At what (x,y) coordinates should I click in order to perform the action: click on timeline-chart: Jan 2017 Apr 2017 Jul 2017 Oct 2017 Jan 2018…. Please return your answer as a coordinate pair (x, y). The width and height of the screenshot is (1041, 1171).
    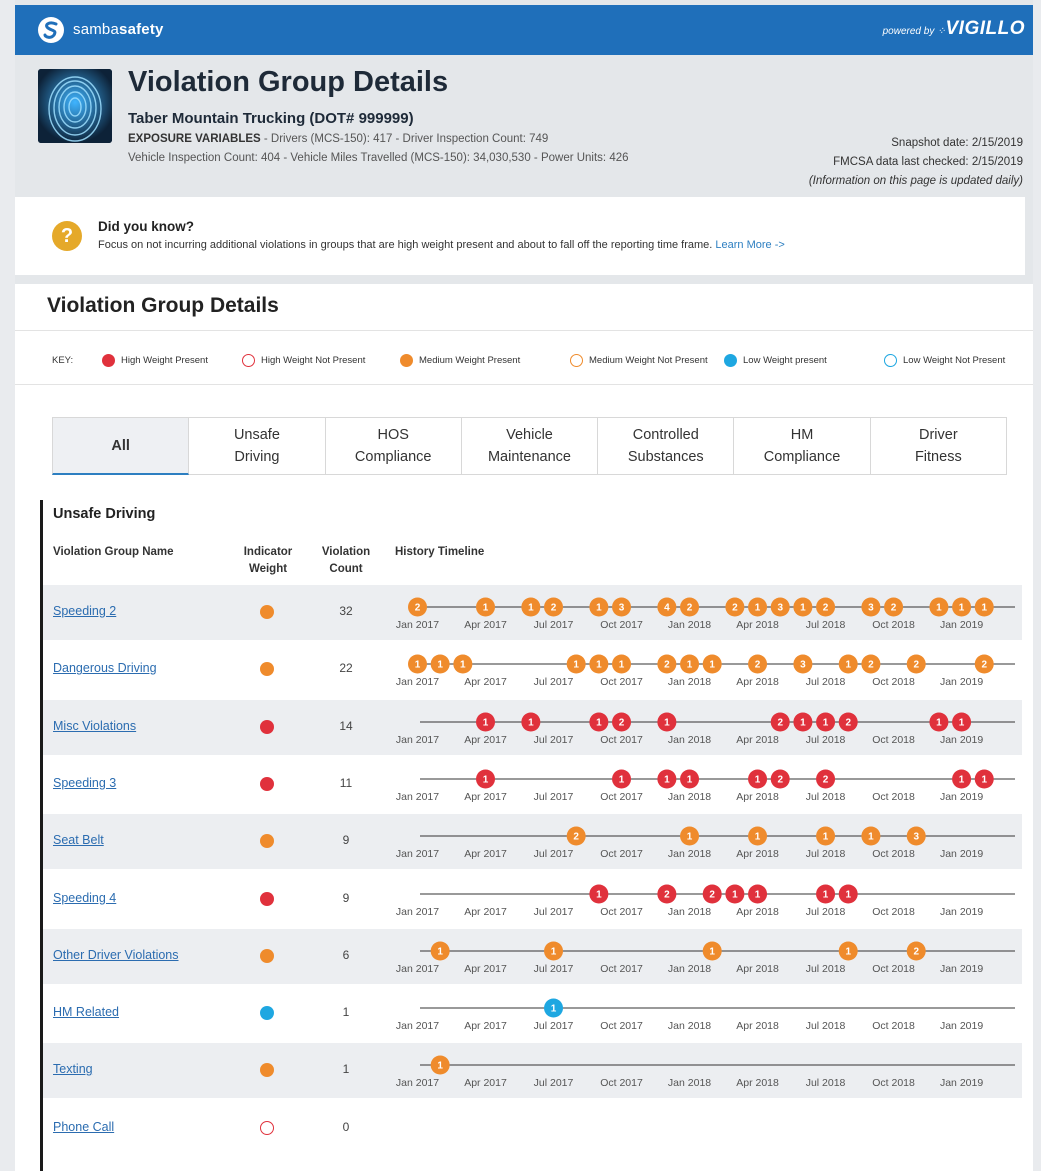
    Looking at the image, I should click on (705, 614).